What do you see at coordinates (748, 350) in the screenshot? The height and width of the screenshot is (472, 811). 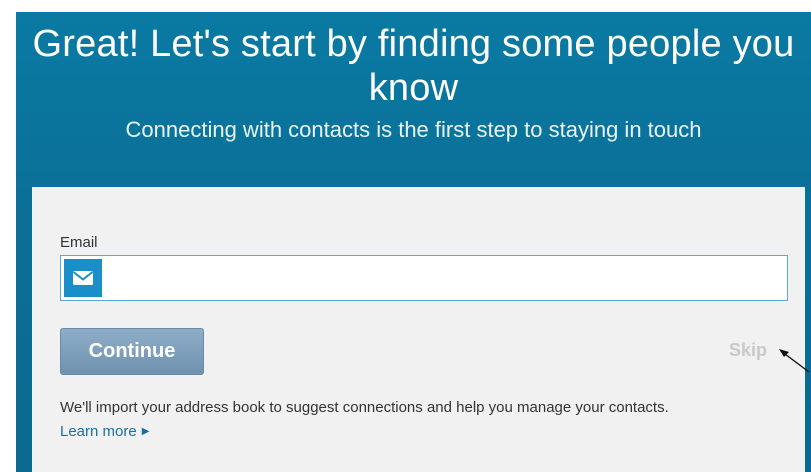 I see `skip-link: Skip` at bounding box center [748, 350].